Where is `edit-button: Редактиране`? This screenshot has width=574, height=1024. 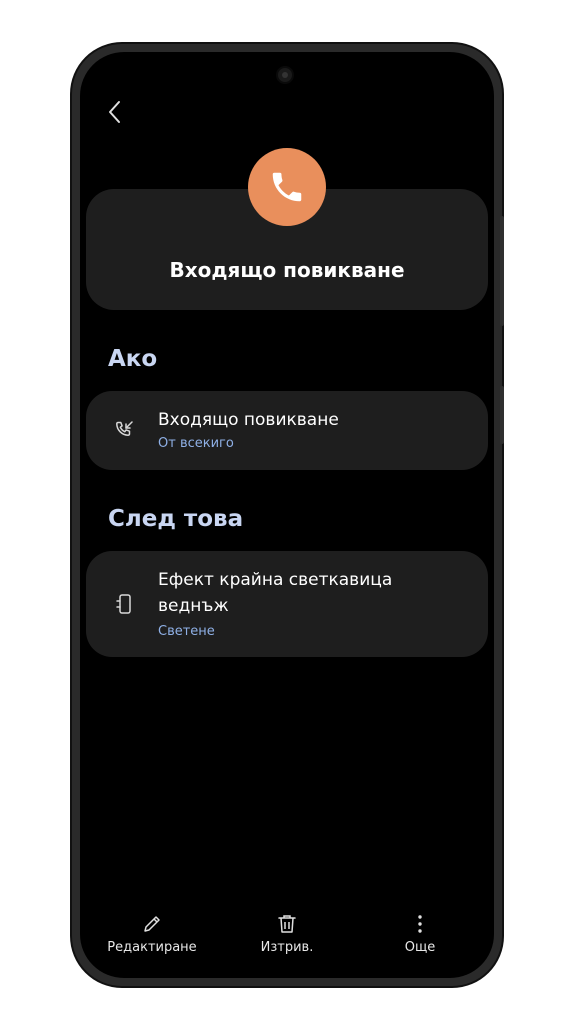 edit-button: Редактиране is located at coordinates (152, 937).